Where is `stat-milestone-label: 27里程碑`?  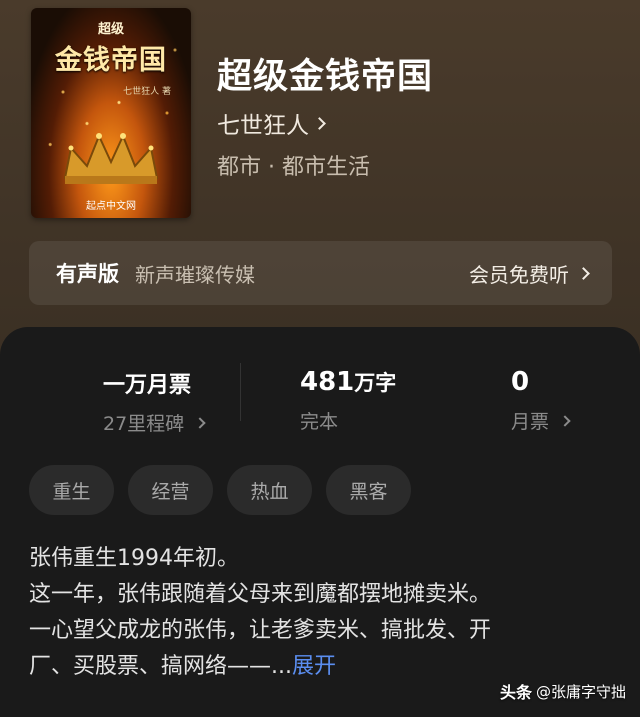 stat-milestone-label: 27里程碑 is located at coordinates (144, 424).